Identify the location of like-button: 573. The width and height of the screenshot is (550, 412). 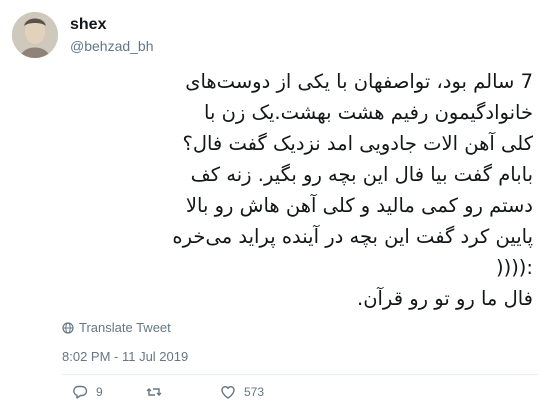
(242, 392).